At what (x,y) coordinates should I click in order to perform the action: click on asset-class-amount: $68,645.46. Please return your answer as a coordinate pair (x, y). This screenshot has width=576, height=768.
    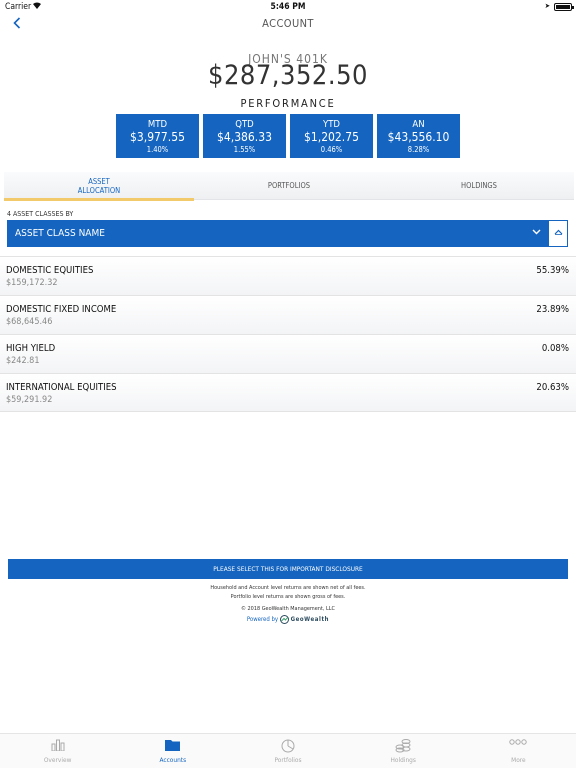
    Looking at the image, I should click on (29, 322).